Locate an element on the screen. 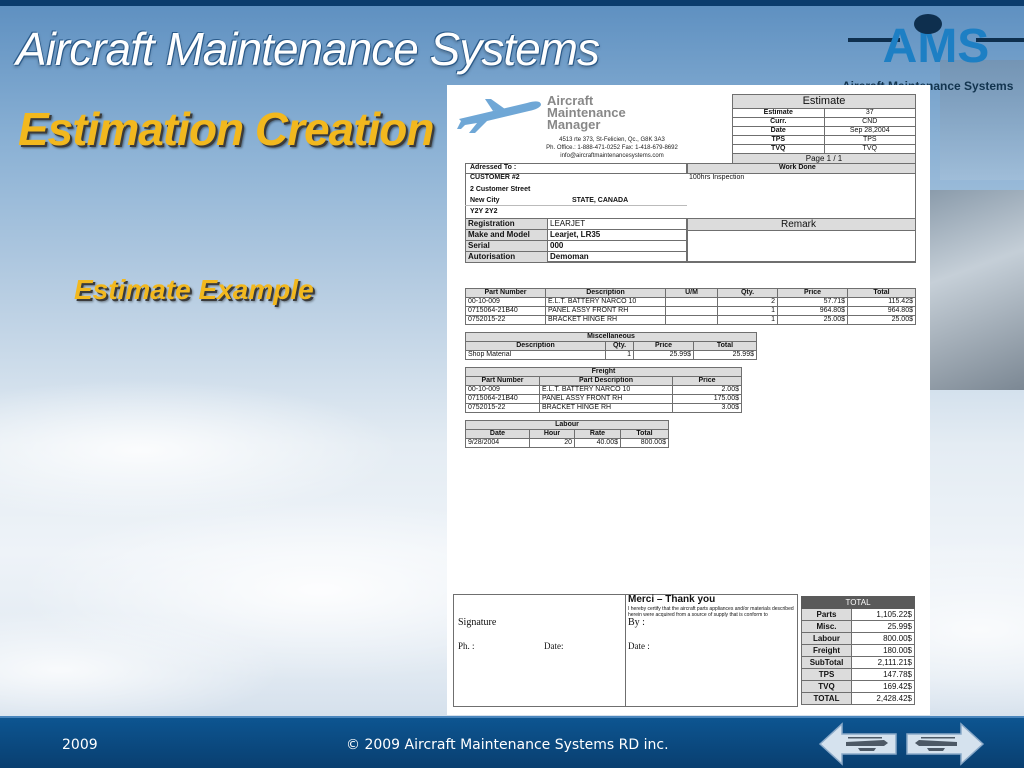  misc-total: 25.99$ is located at coordinates (725, 355).